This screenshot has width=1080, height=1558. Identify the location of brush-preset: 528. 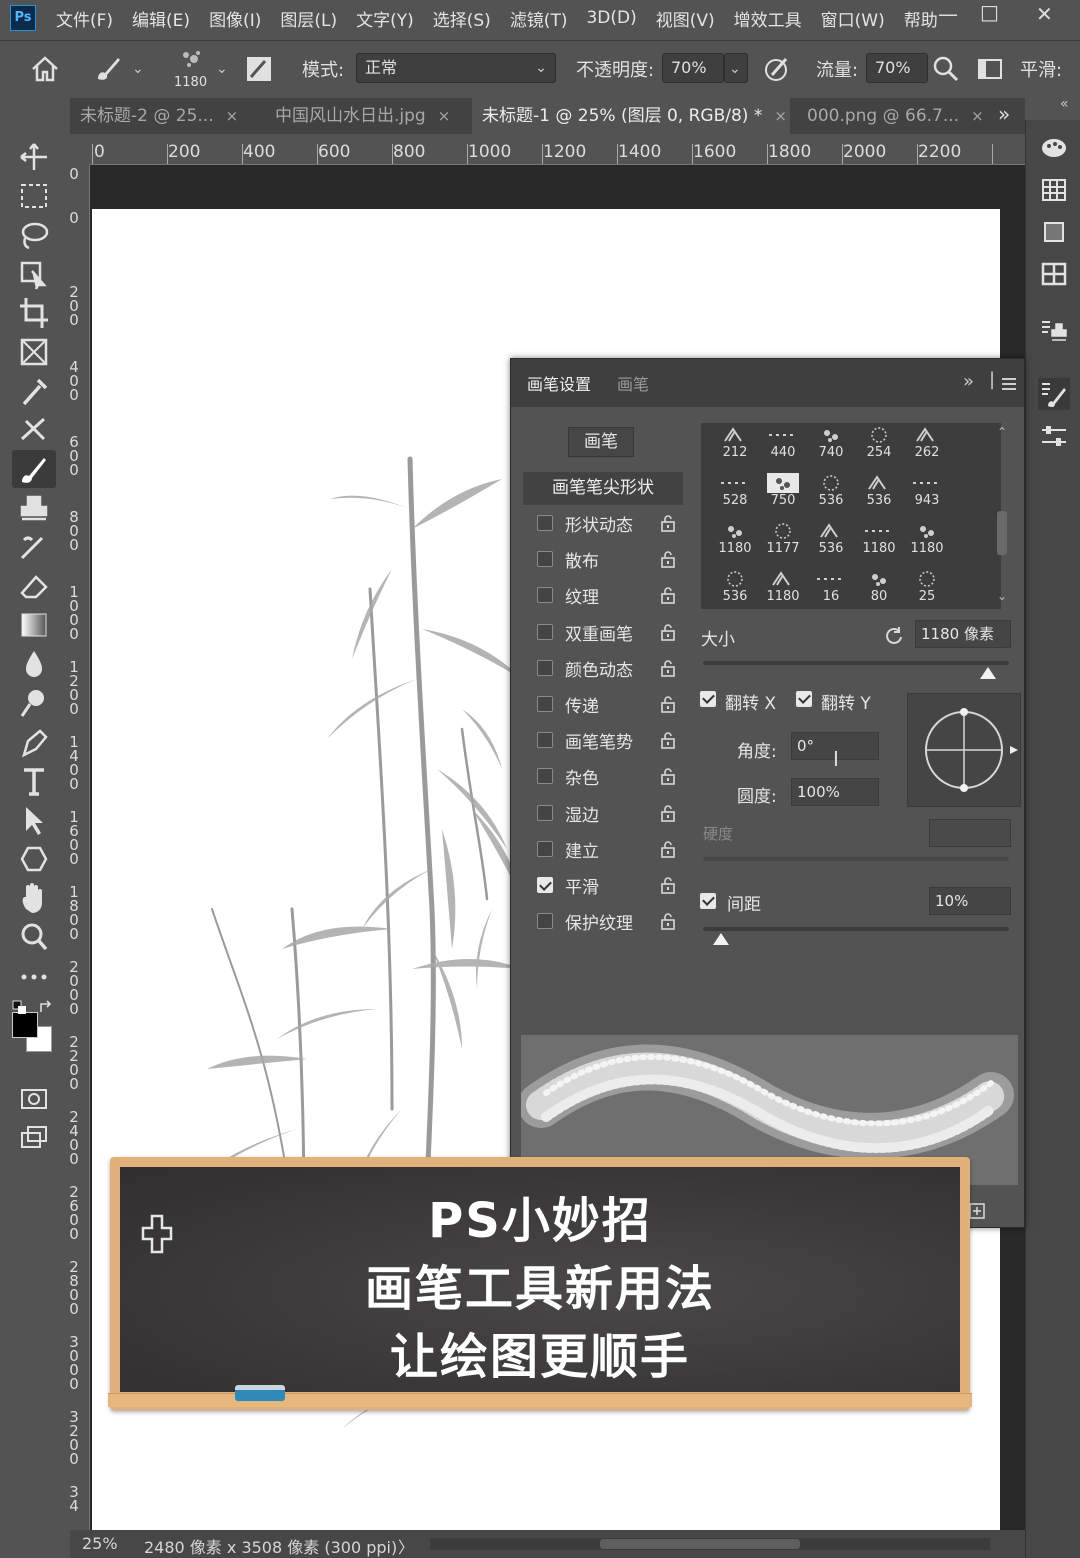
(735, 494).